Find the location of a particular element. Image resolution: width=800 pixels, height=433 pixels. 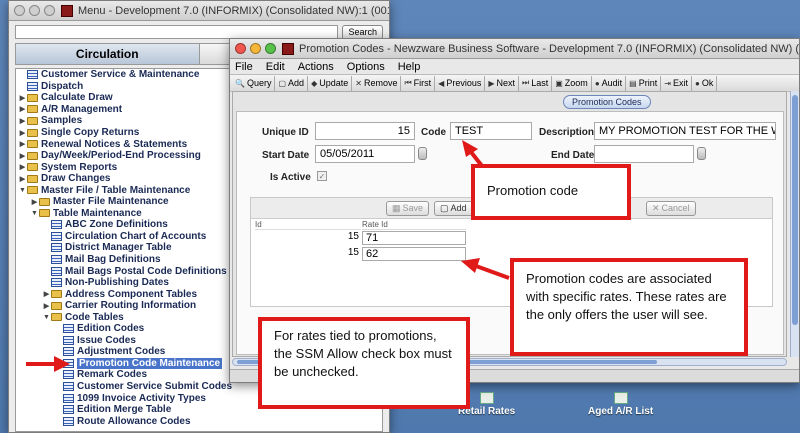

arrow-to-promotion-code-maintenance is located at coordinates (48, 364).